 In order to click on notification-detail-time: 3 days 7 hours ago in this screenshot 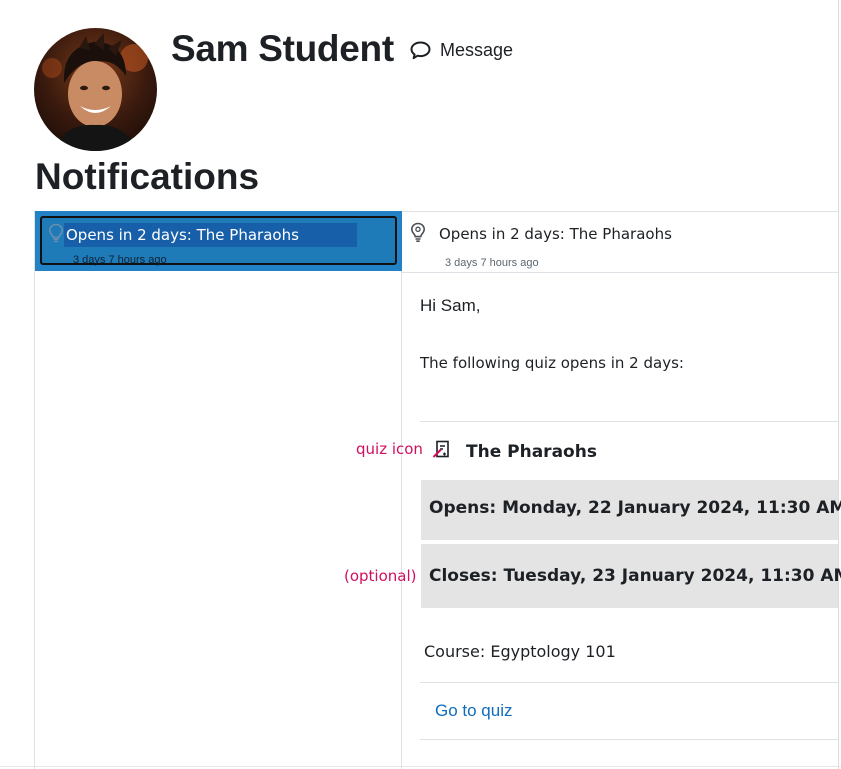, I will do `click(492, 263)`.